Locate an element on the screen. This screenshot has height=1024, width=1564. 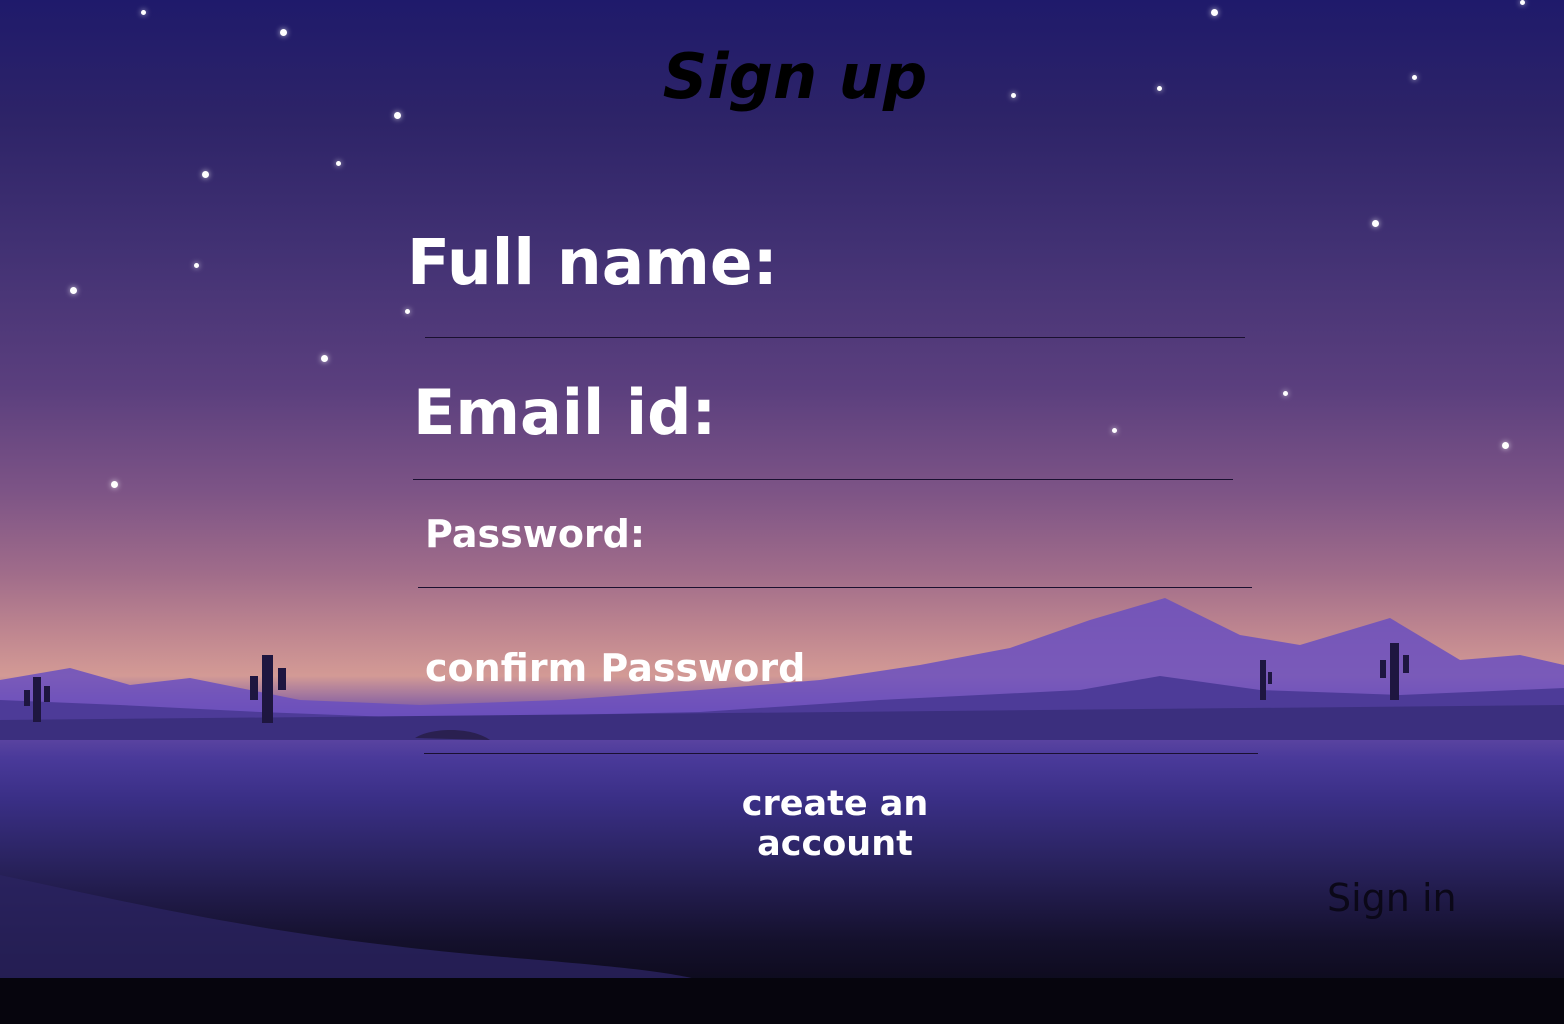
page-title: Sign up is located at coordinates (795, 76).